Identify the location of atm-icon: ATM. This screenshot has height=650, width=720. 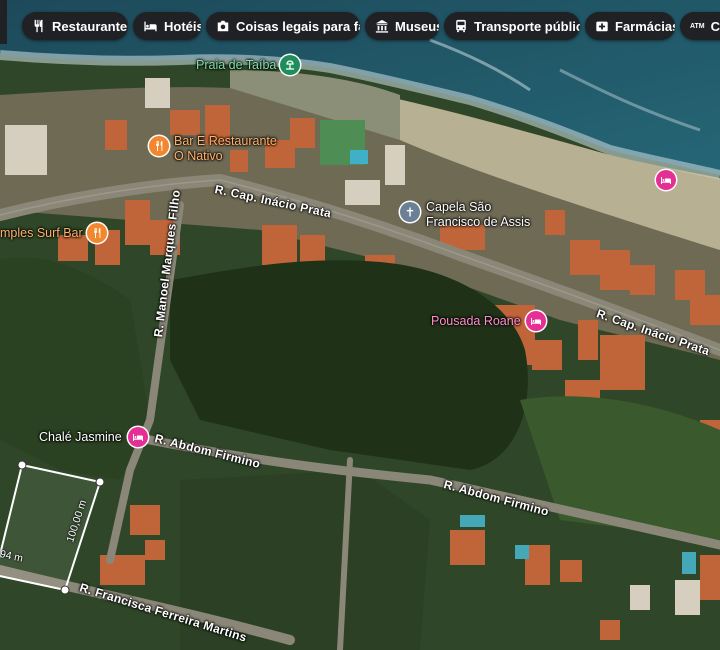
(697, 26).